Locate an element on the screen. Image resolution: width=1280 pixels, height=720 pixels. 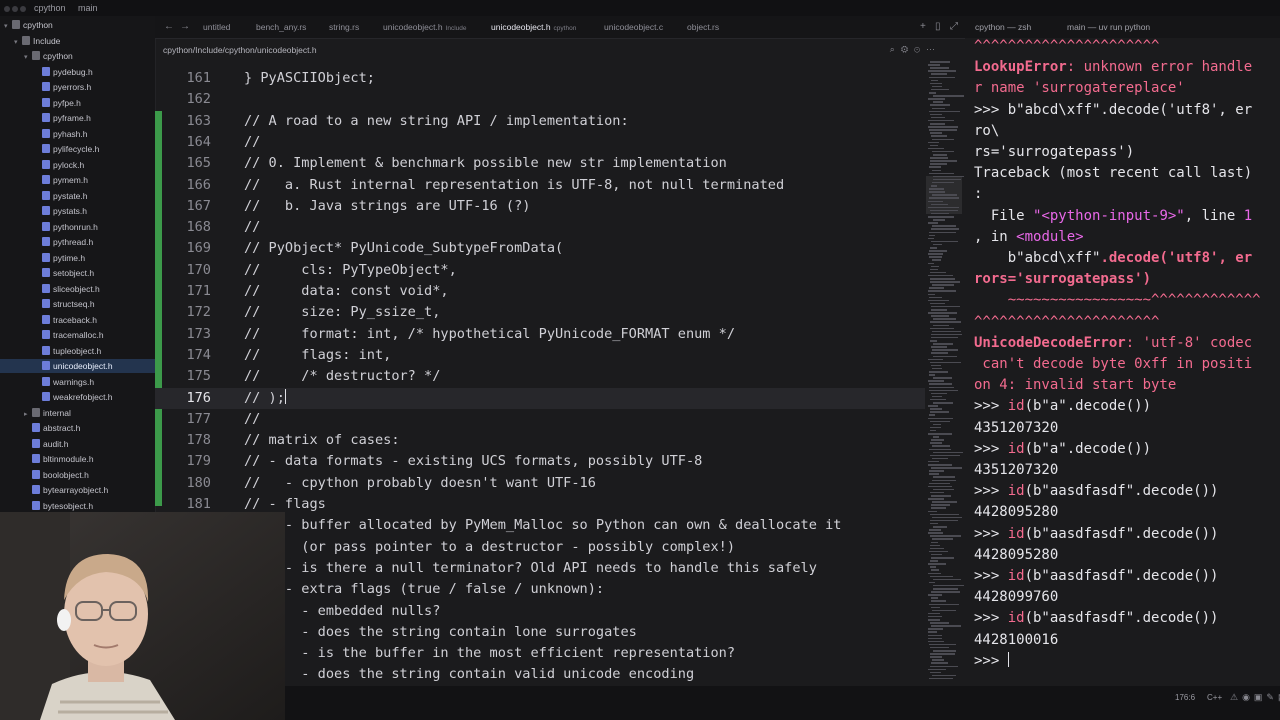
sidebar-item-pylock-h: pylock.h is located at coordinates (59, 165).